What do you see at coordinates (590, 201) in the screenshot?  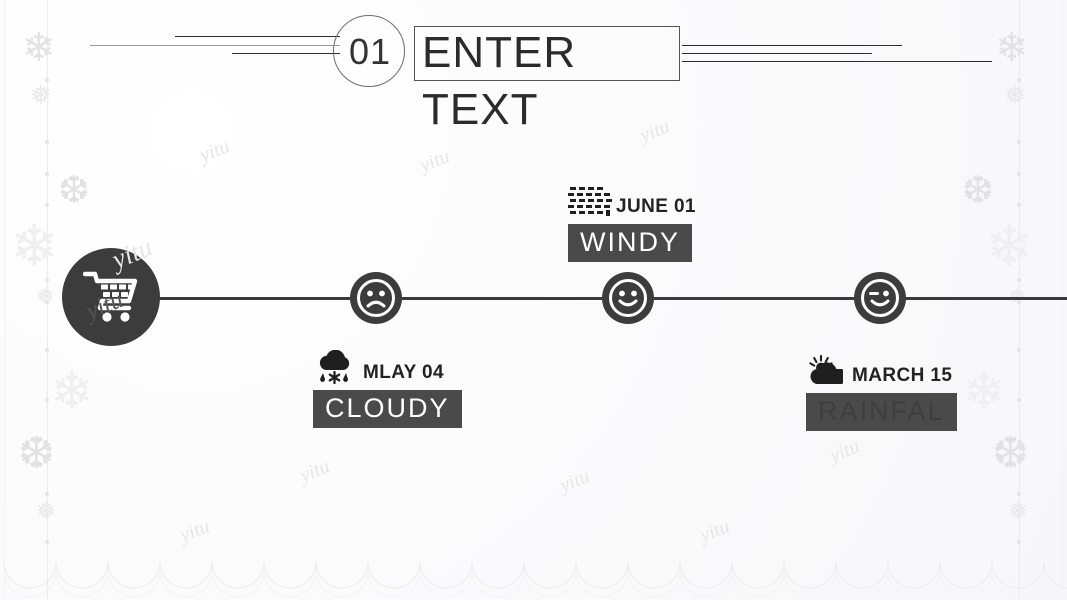 I see `mist-dots-icon` at bounding box center [590, 201].